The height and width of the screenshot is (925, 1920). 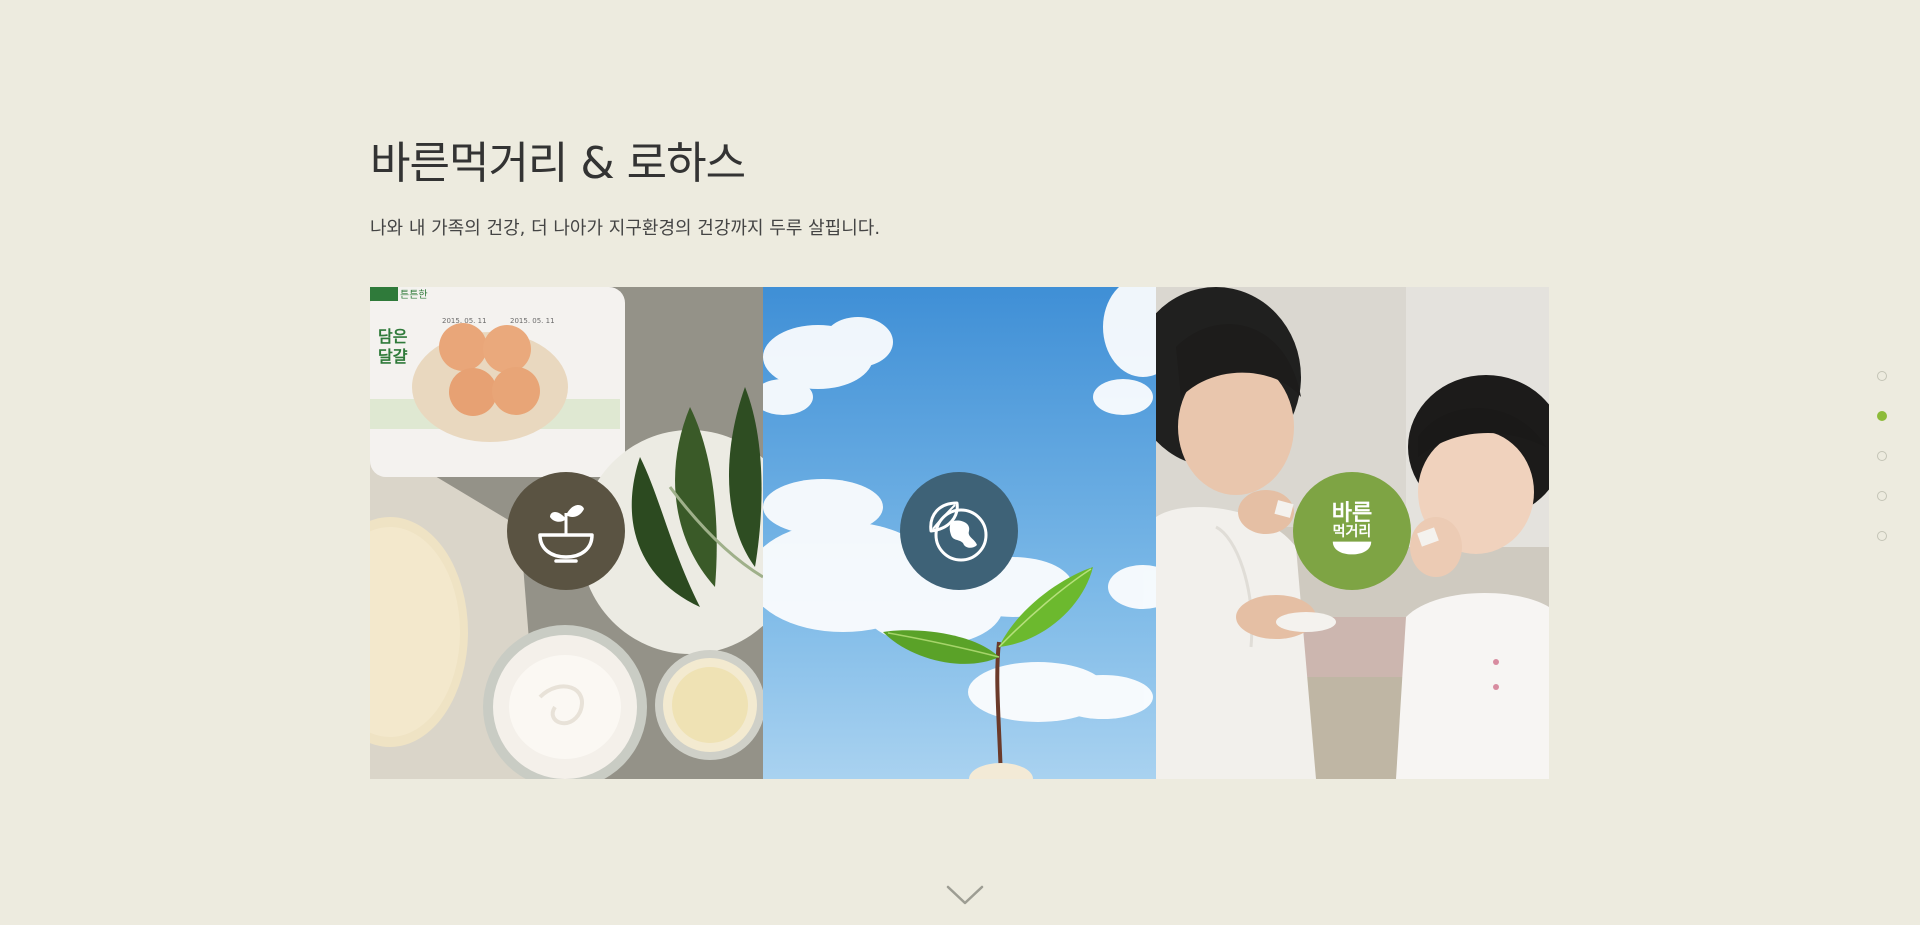 What do you see at coordinates (393, 356) in the screenshot?
I see `svg-text: 달걀` at bounding box center [393, 356].